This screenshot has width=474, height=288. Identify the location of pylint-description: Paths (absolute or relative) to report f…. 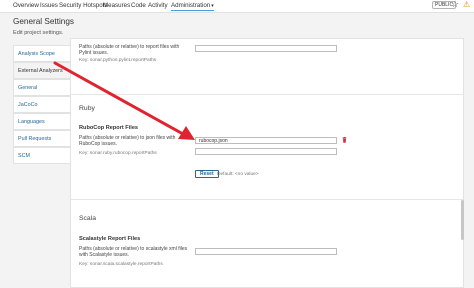
(129, 50).